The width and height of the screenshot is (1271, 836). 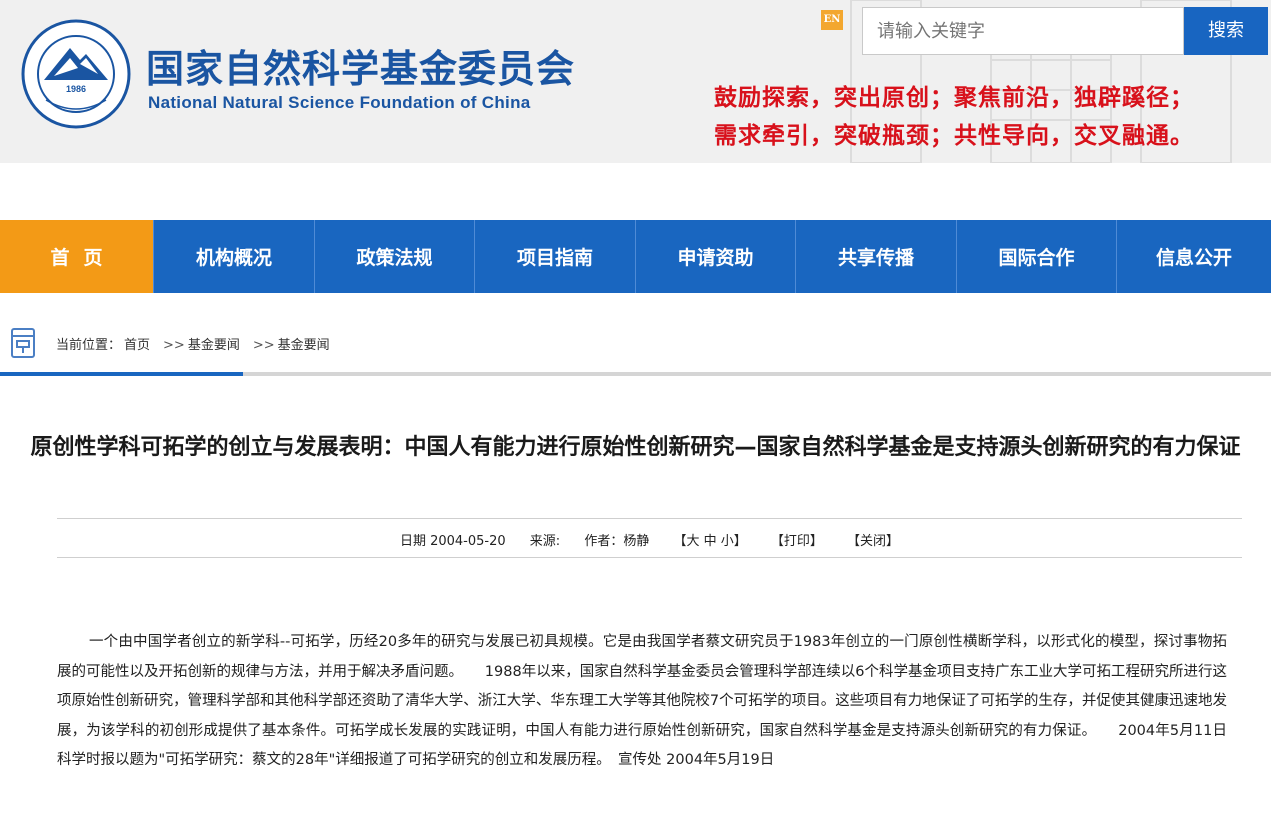 What do you see at coordinates (1023, 31) in the screenshot?
I see `search-input` at bounding box center [1023, 31].